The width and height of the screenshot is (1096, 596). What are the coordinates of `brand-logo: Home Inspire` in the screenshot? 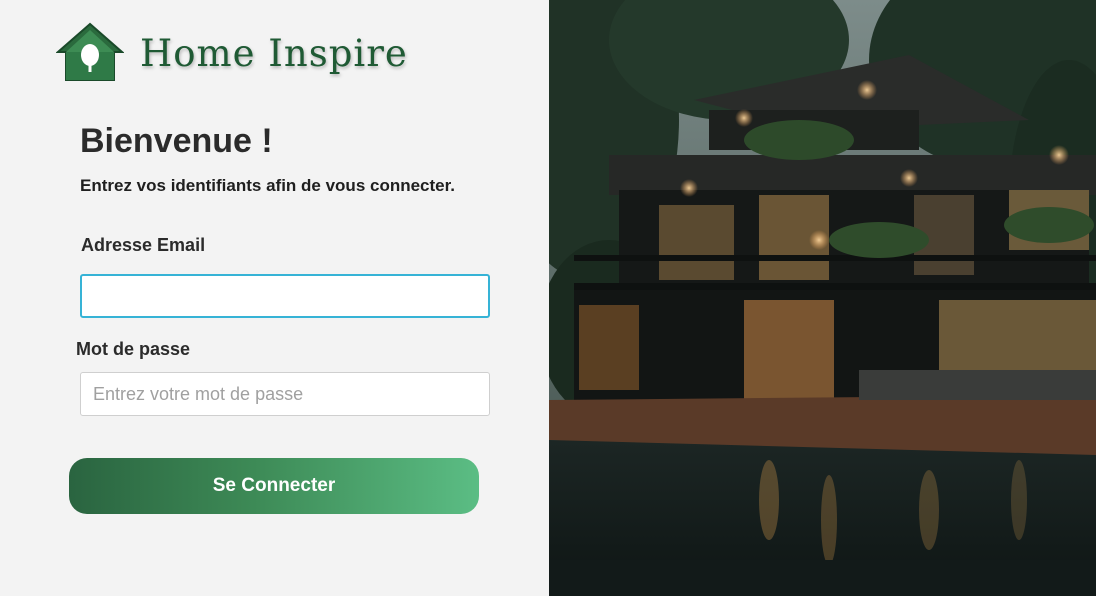 It's located at (232, 53).